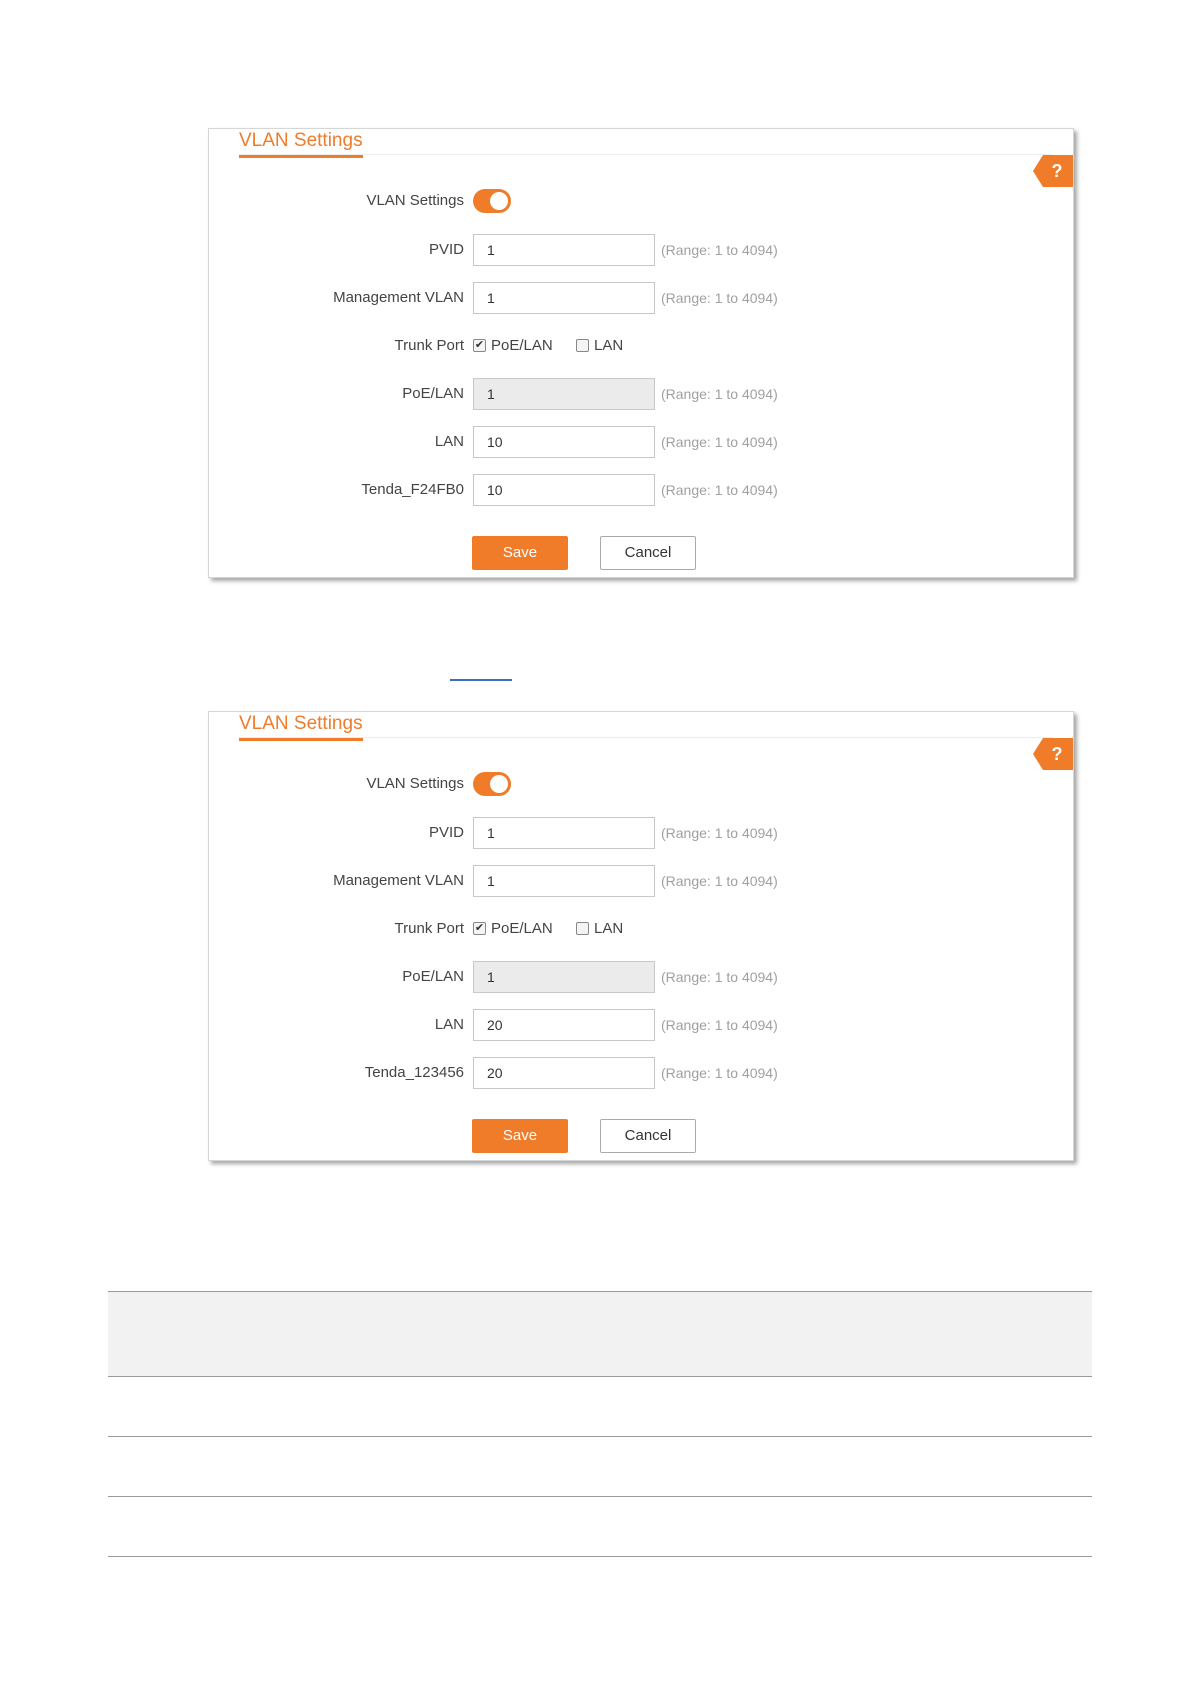 This screenshot has height=1684, width=1191. I want to click on row-lan: LAN 20 (Range: 1 to 4094), so click(641, 1025).